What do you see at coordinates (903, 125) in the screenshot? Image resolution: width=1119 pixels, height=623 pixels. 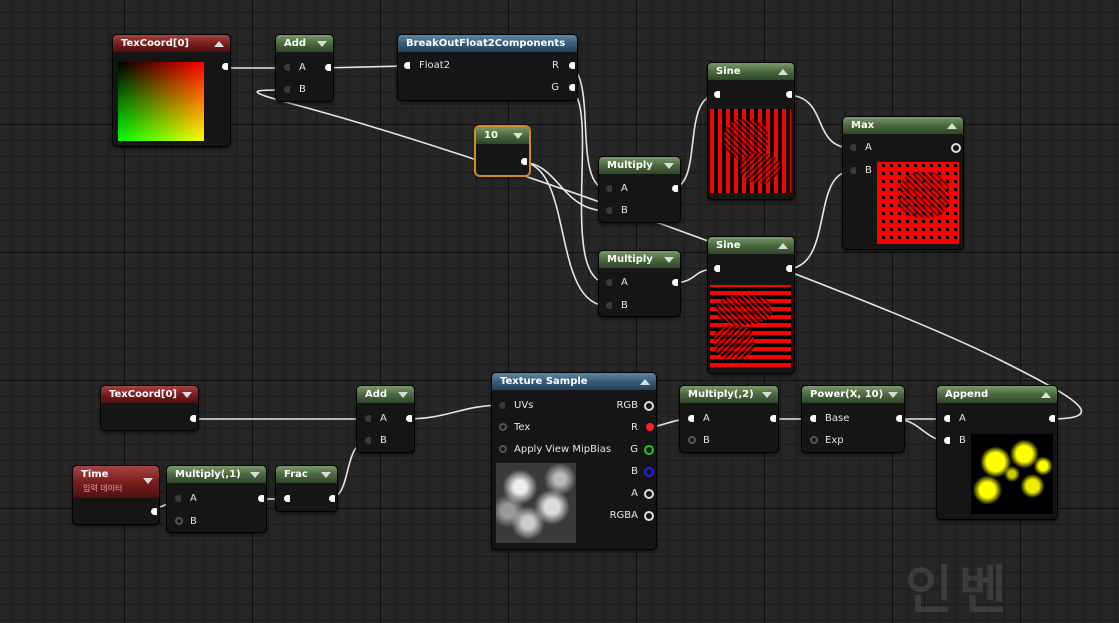 I see `node-header: Max` at bounding box center [903, 125].